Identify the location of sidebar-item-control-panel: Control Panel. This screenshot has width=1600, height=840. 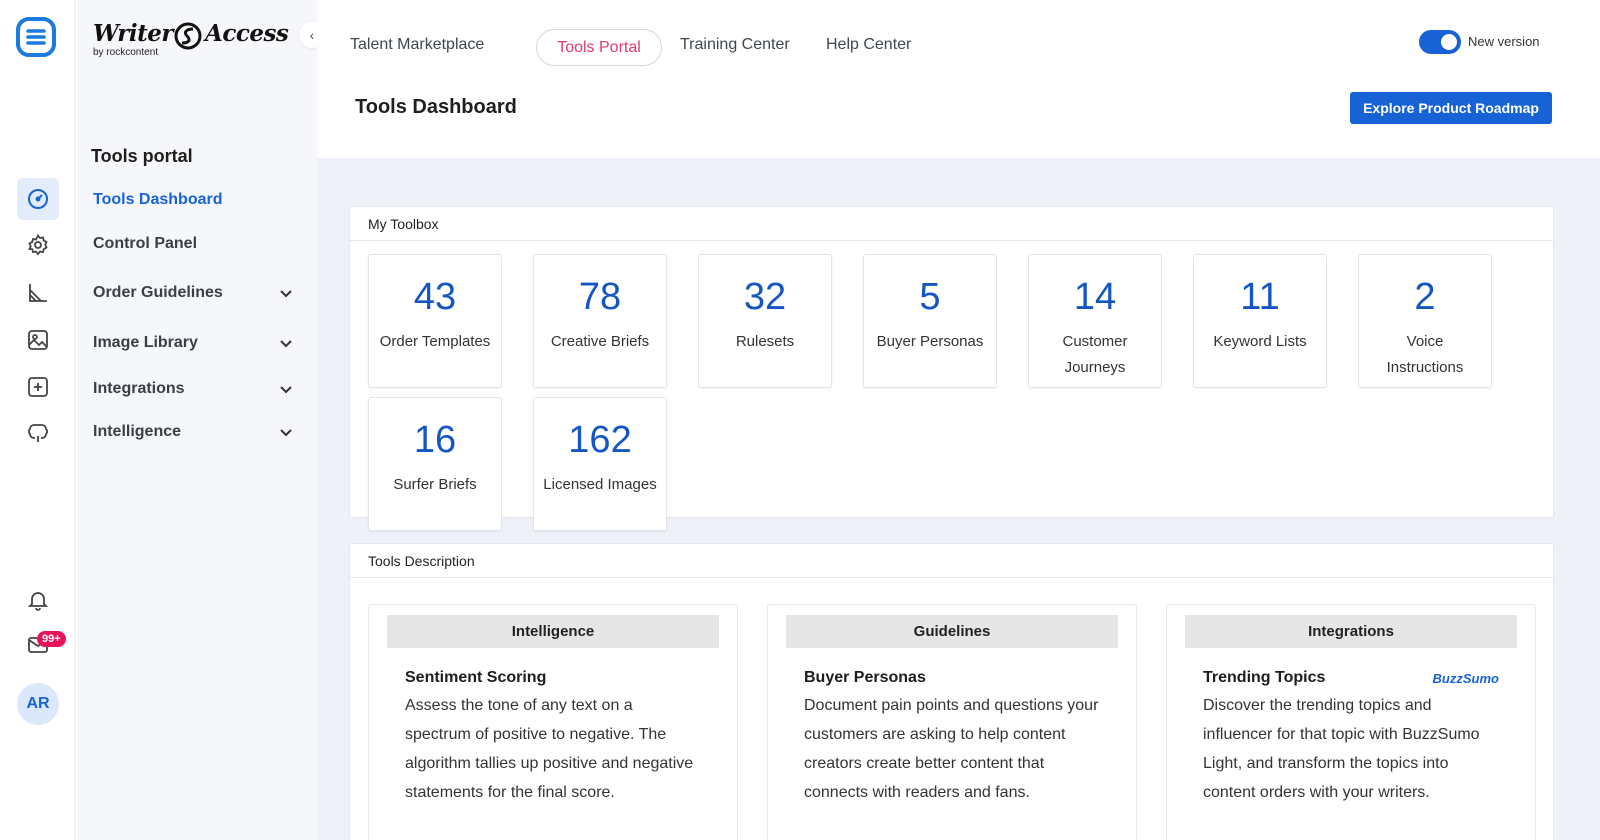
(193, 244).